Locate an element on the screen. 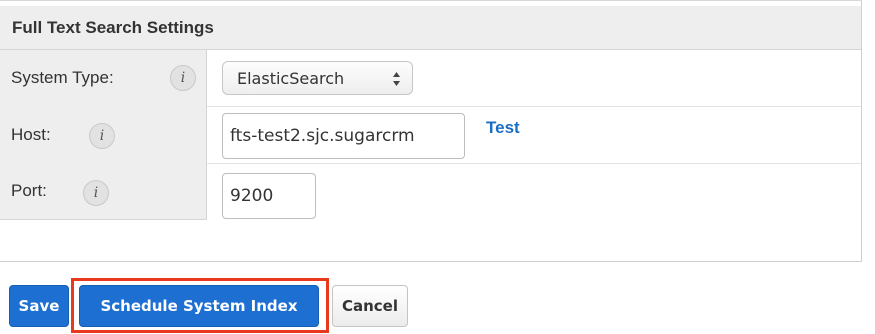 This screenshot has height=334, width=875. host-input: fts-test2.sjc.sugarcrm is located at coordinates (343, 136).